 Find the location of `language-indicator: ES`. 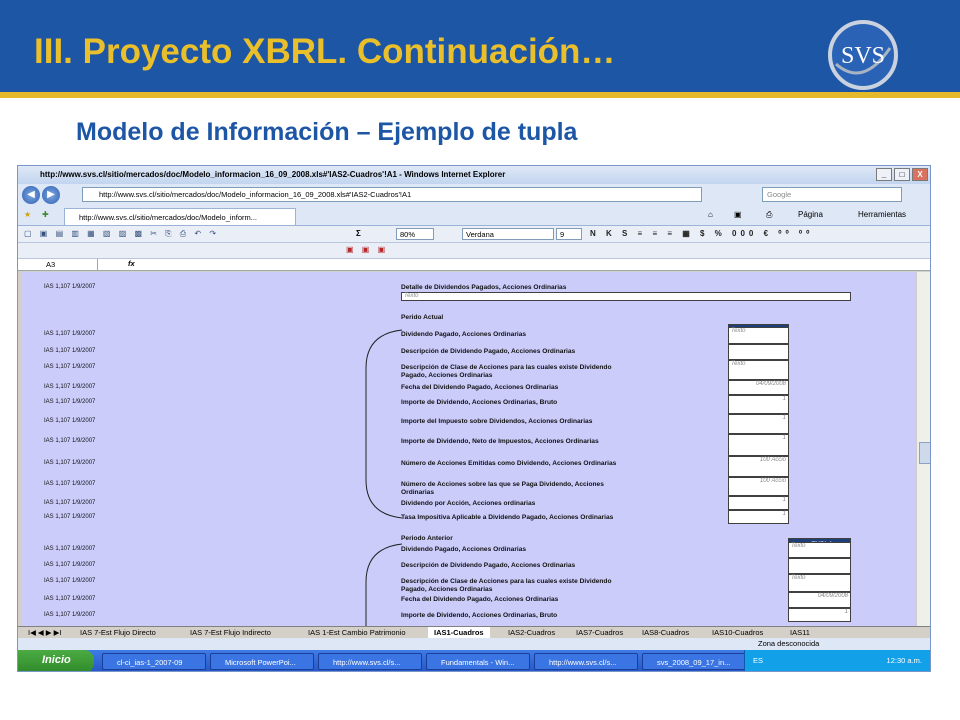

language-indicator: ES is located at coordinates (758, 660).